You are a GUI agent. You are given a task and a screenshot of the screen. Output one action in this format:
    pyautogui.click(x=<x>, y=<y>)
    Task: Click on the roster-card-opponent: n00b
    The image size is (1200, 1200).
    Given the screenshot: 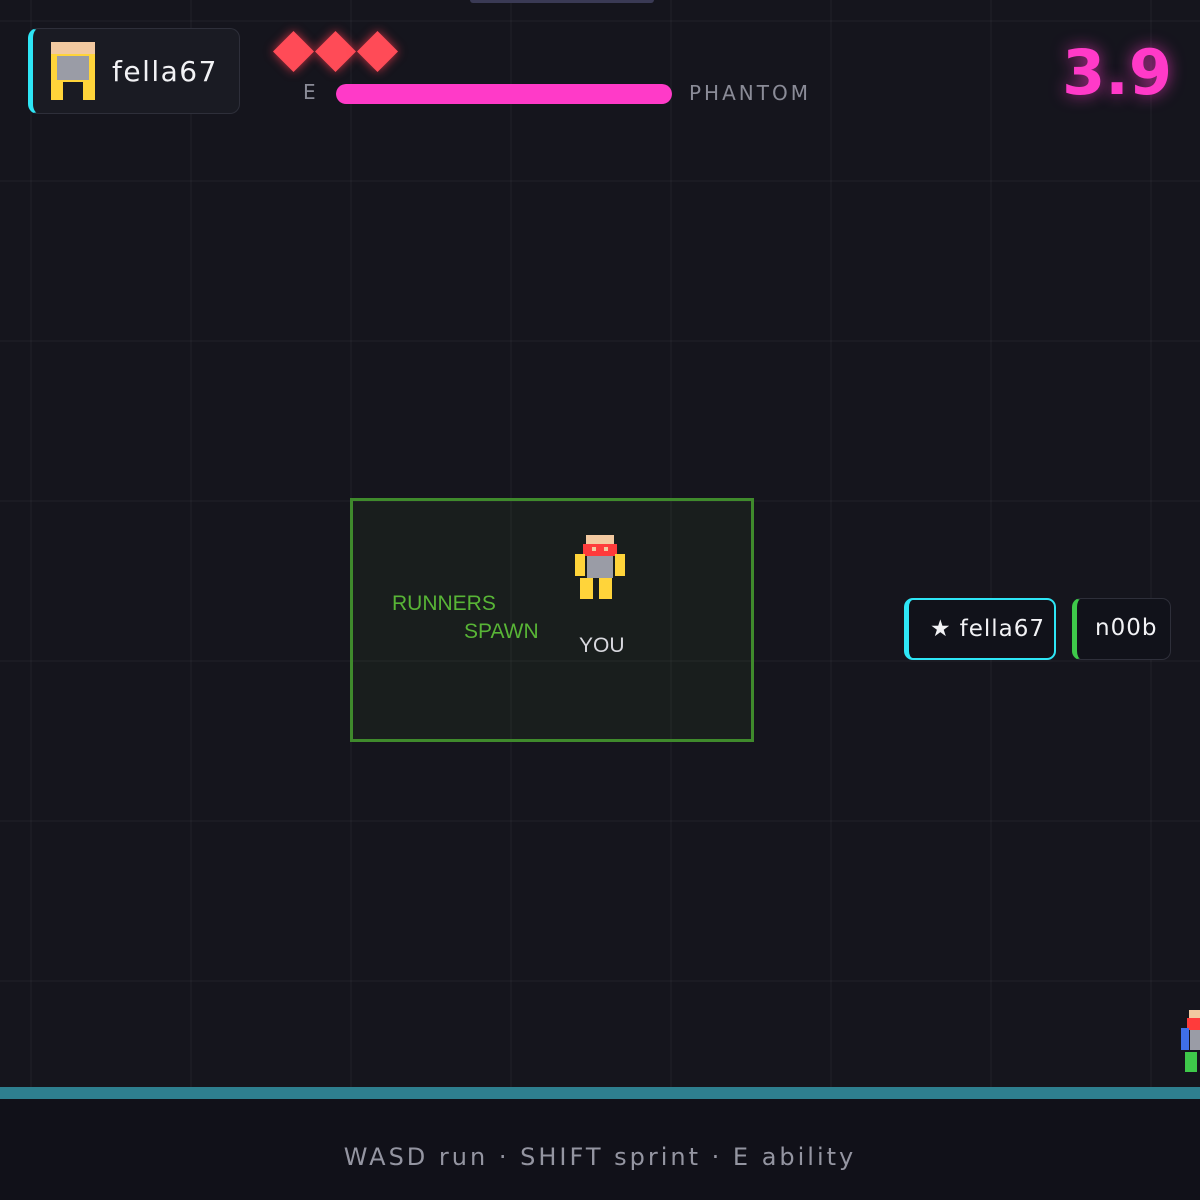 What is the action you would take?
    pyautogui.click(x=1121, y=629)
    